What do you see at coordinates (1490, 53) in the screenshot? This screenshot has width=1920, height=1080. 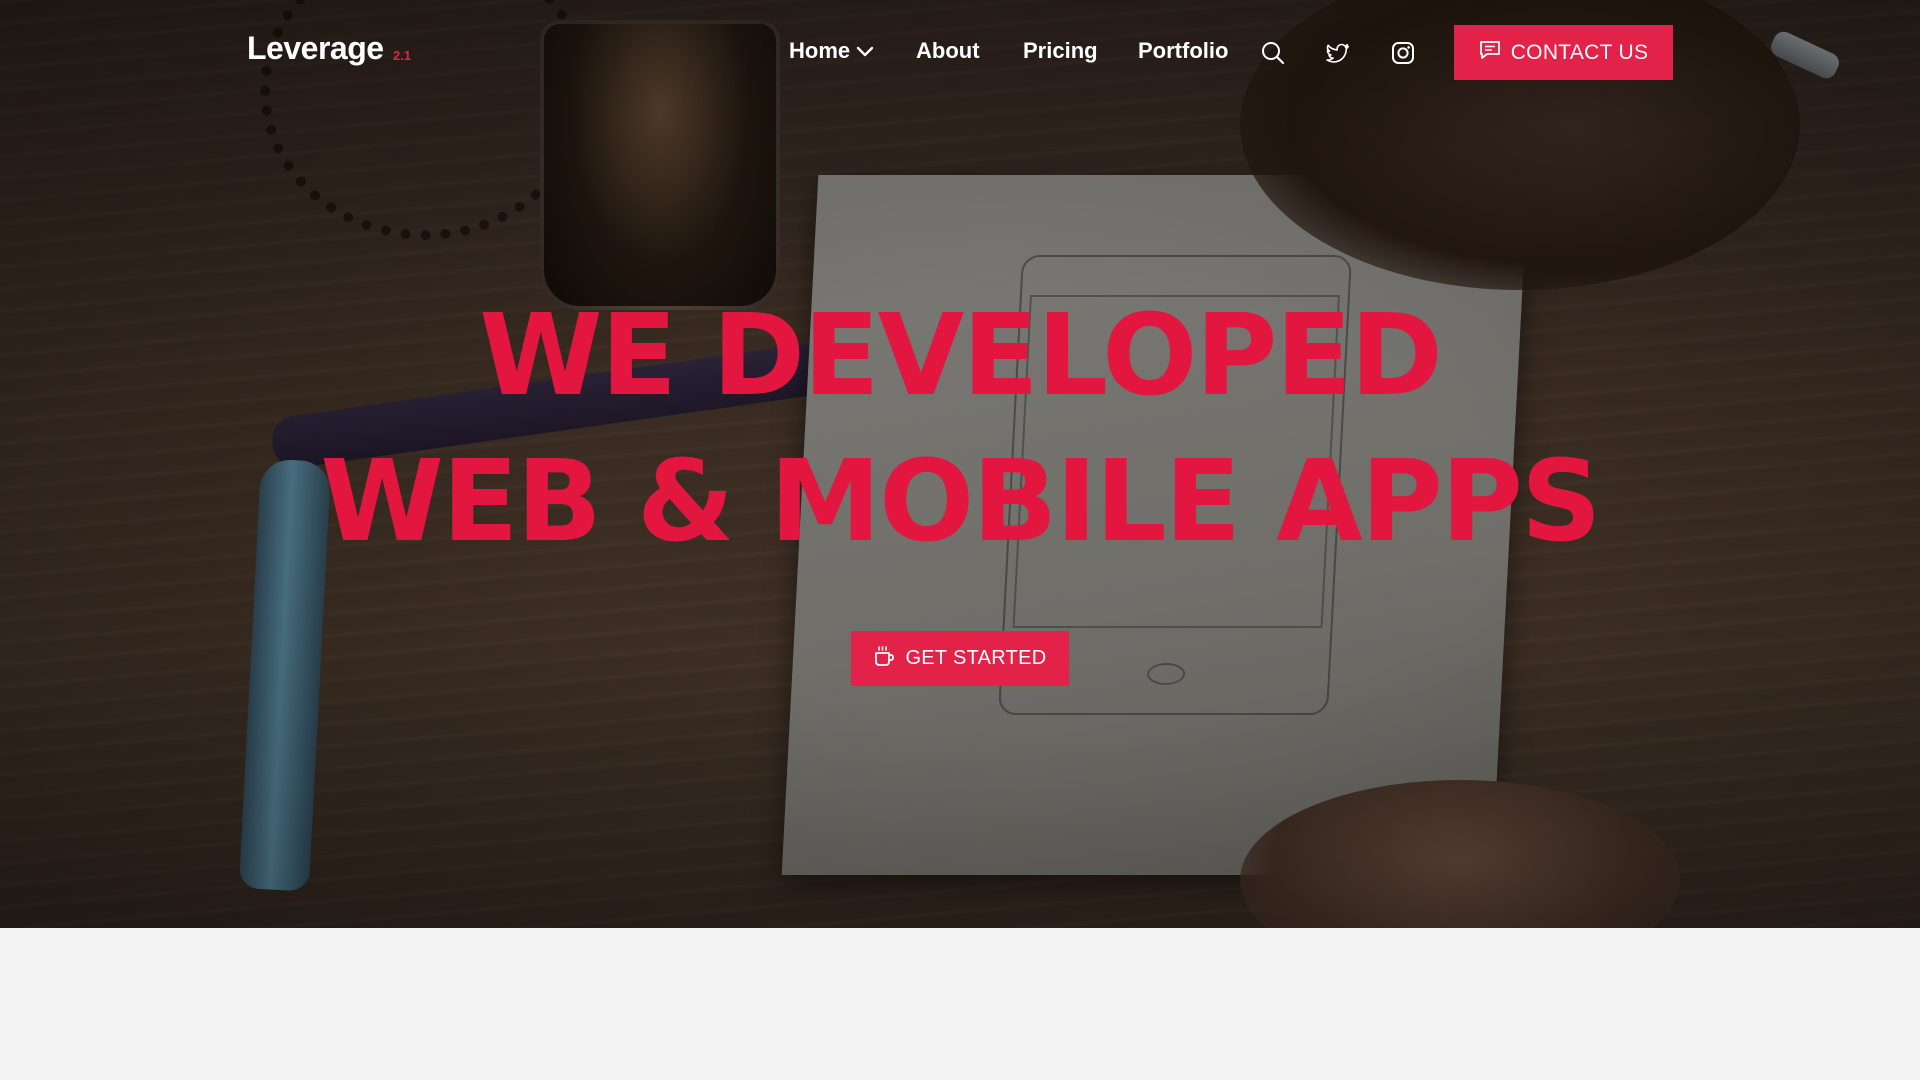 I see `chat-icon` at bounding box center [1490, 53].